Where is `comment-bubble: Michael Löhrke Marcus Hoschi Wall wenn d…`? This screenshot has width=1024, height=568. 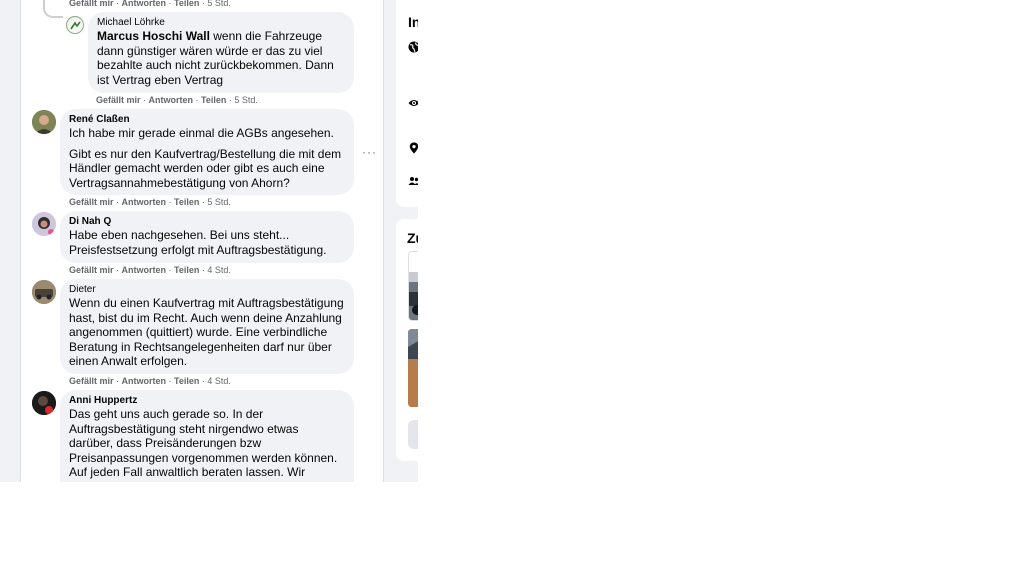 comment-bubble: Michael Löhrke Marcus Hoschi Wall wenn d… is located at coordinates (221, 52).